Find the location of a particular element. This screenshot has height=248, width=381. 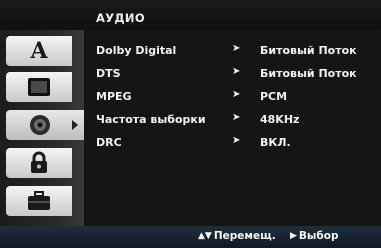

speaker-icon is located at coordinates (40, 125).